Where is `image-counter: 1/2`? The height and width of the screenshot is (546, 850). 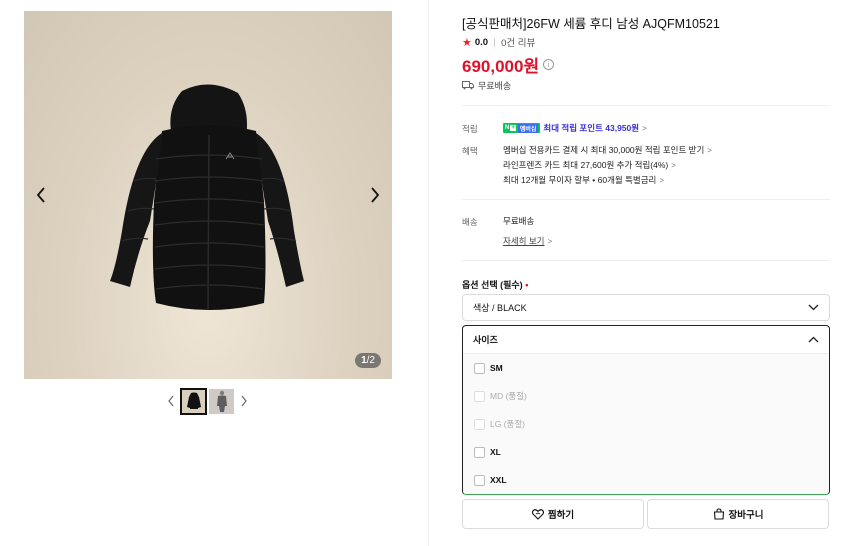 image-counter: 1/2 is located at coordinates (368, 360).